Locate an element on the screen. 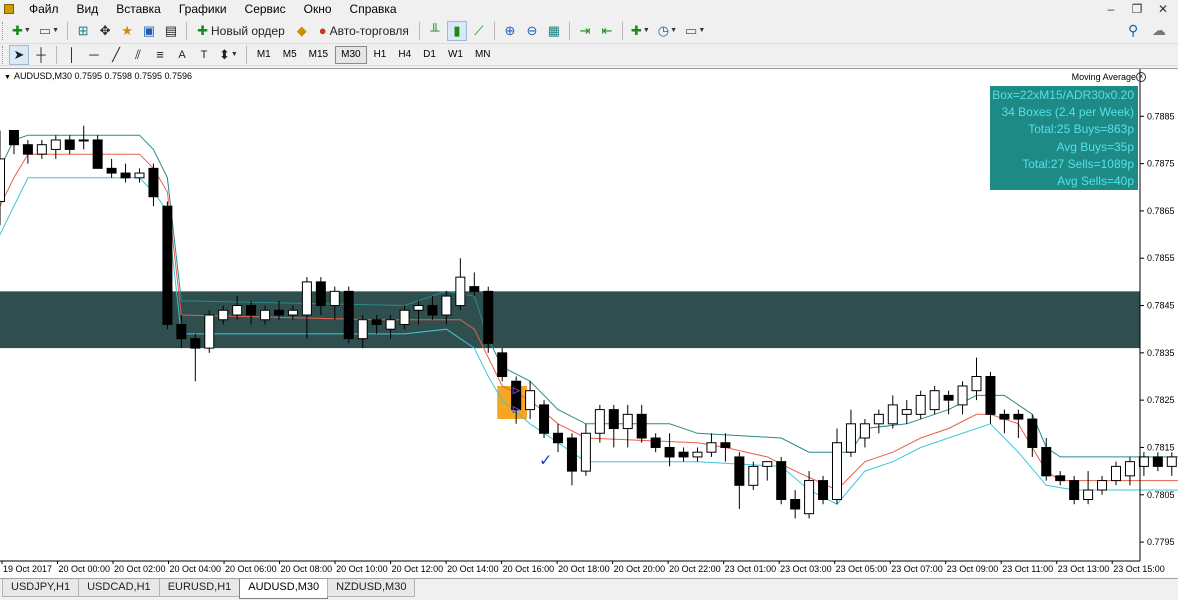 The image size is (1178, 600). timeframe-h4-button: H4 is located at coordinates (404, 55).